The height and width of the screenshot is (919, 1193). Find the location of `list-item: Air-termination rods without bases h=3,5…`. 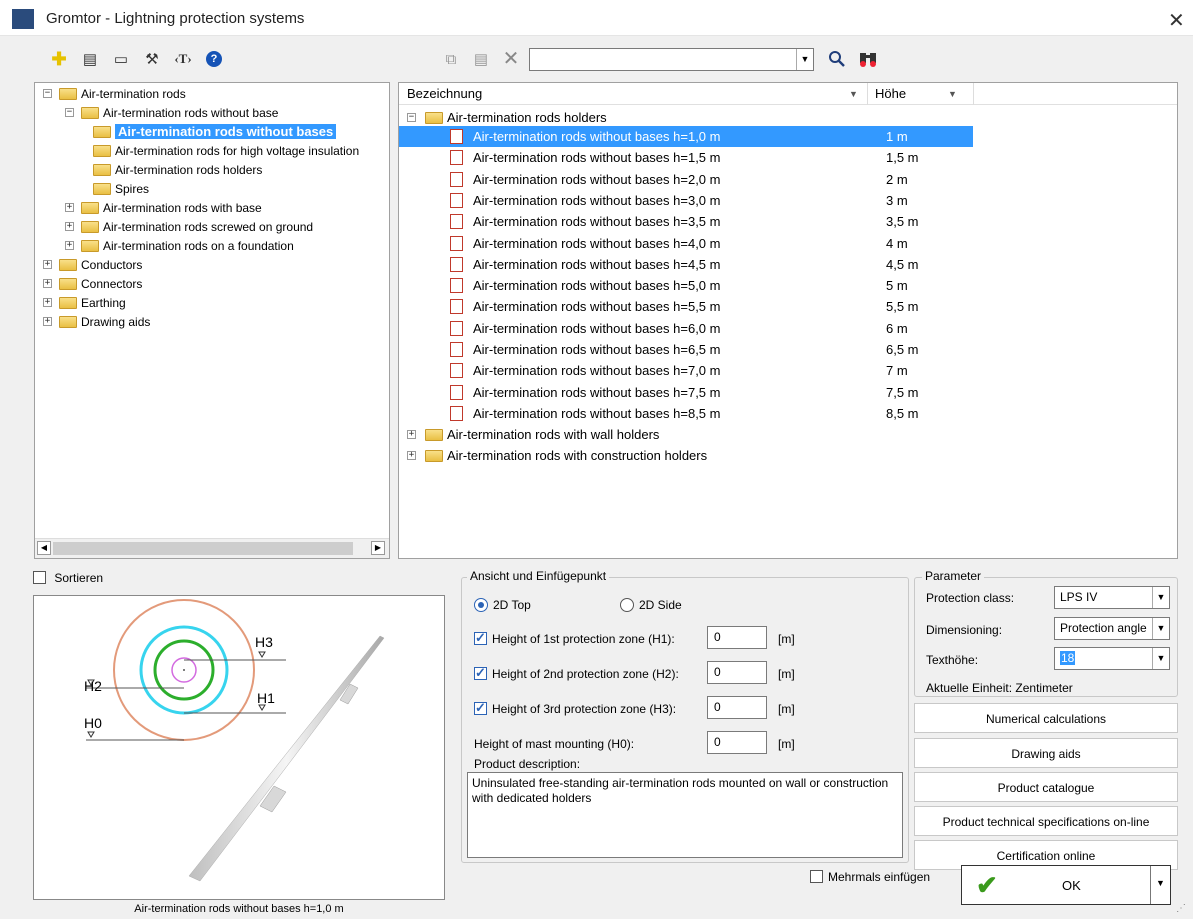

list-item: Air-termination rods without bases h=3,5… is located at coordinates (686, 221).